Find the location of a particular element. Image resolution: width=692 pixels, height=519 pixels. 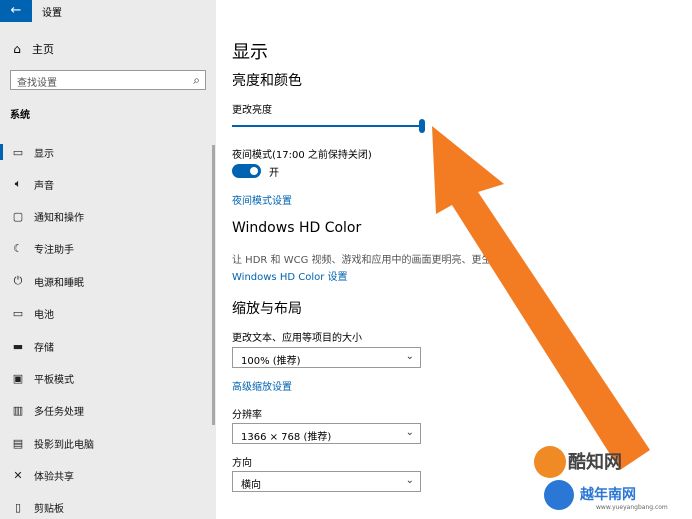

sidebar-item-label: 通知和操作 is located at coordinates (59, 218).